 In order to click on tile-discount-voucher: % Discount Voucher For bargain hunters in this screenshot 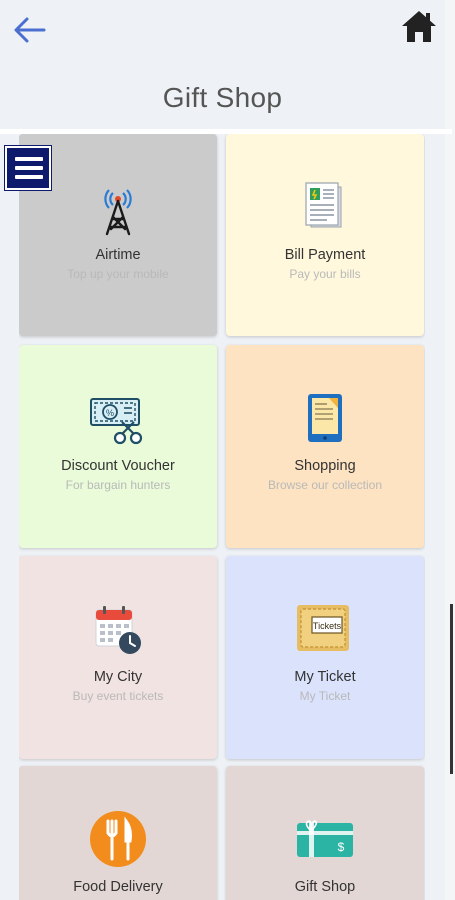, I will do `click(118, 446)`.